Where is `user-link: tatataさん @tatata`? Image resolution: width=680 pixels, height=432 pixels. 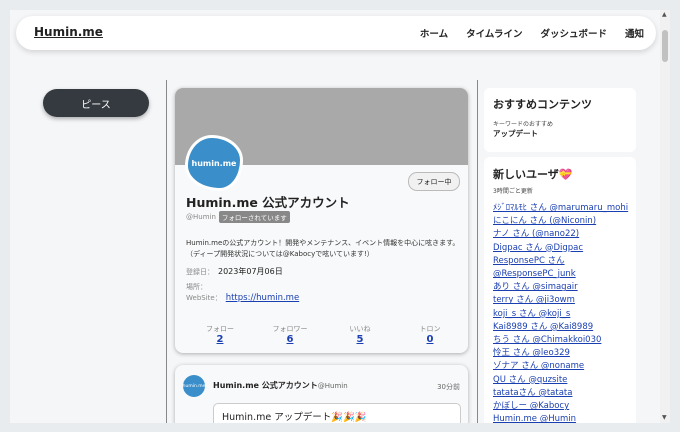
user-link: tatataさん @tatata is located at coordinates (560, 393).